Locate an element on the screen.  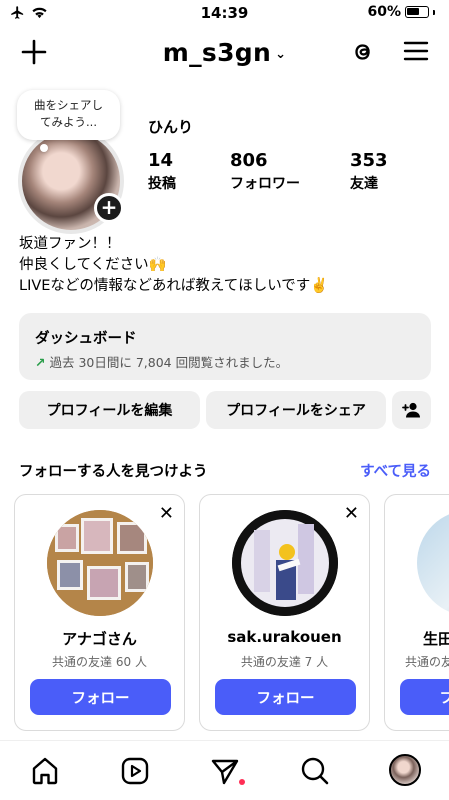
battery-icon is located at coordinates (417, 12).